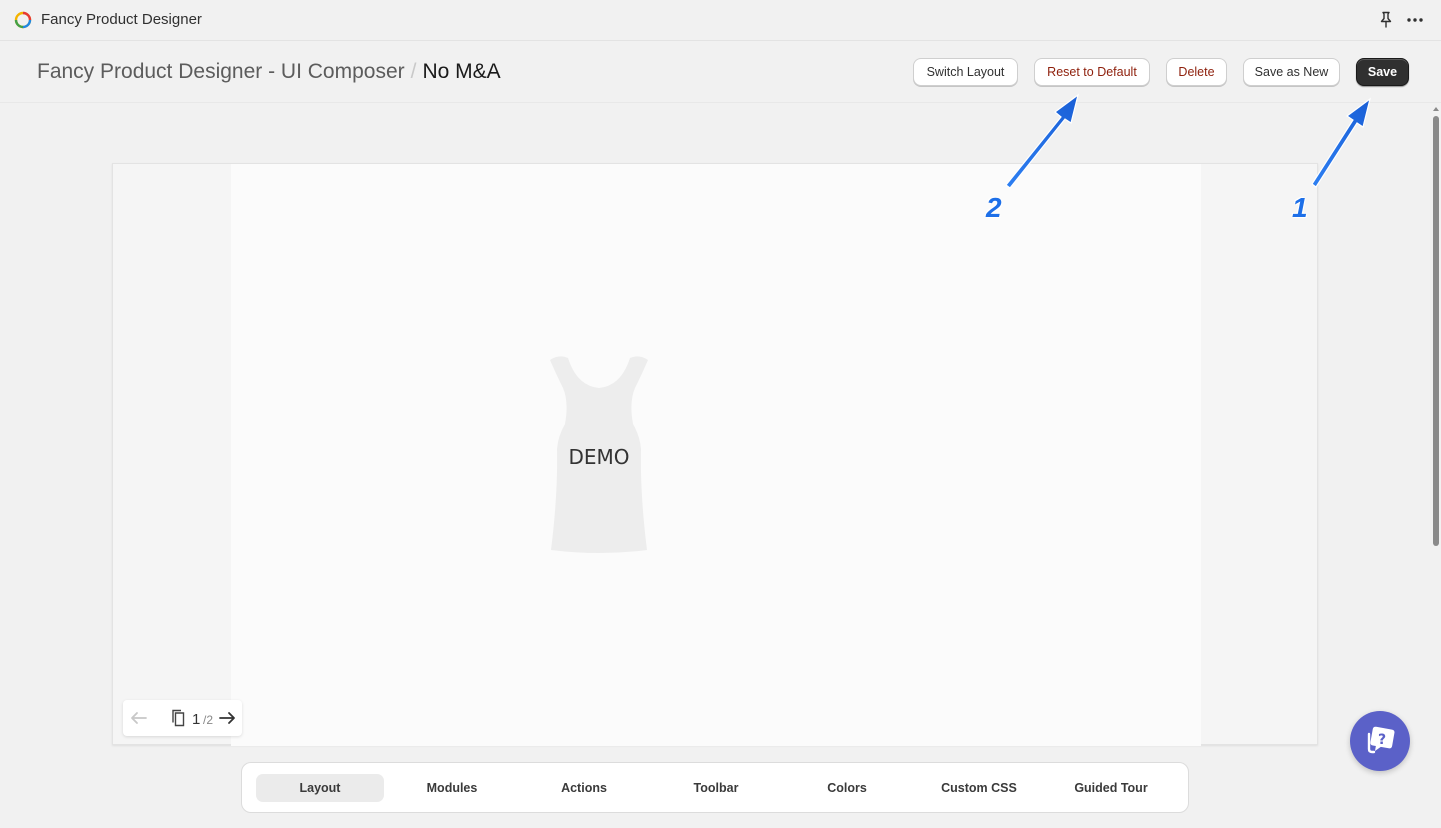  I want to click on annotation-number-1: 1, so click(1300, 207).